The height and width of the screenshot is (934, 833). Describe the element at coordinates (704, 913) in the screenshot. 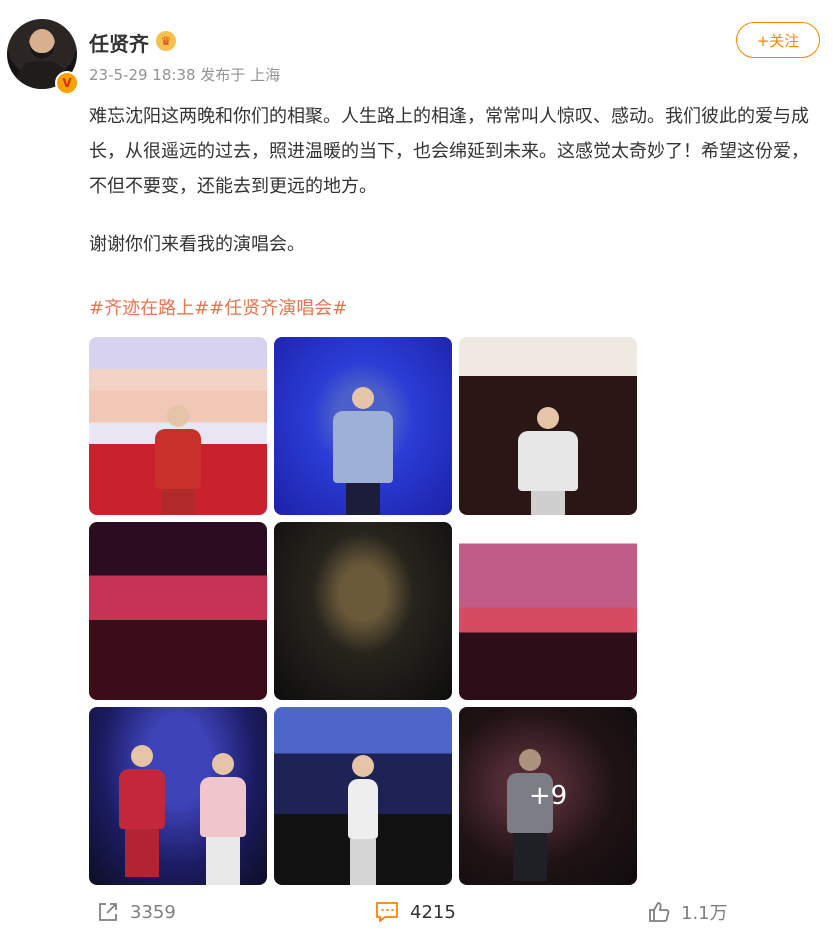

I see `like-count: 1.1万` at that location.